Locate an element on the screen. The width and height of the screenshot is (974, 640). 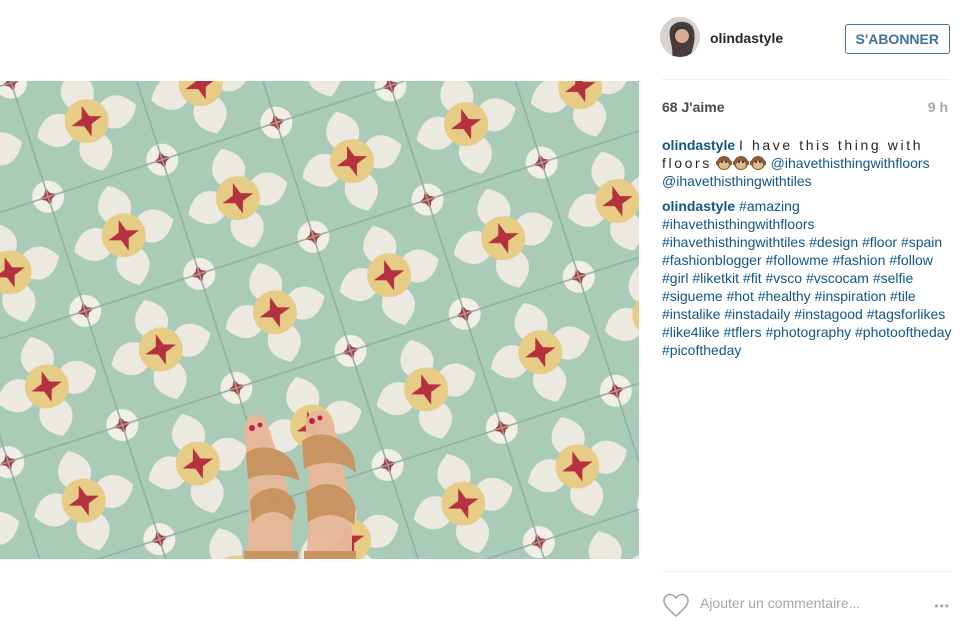
post-header: olindastyle S'ABONNER is located at coordinates (805, 39).